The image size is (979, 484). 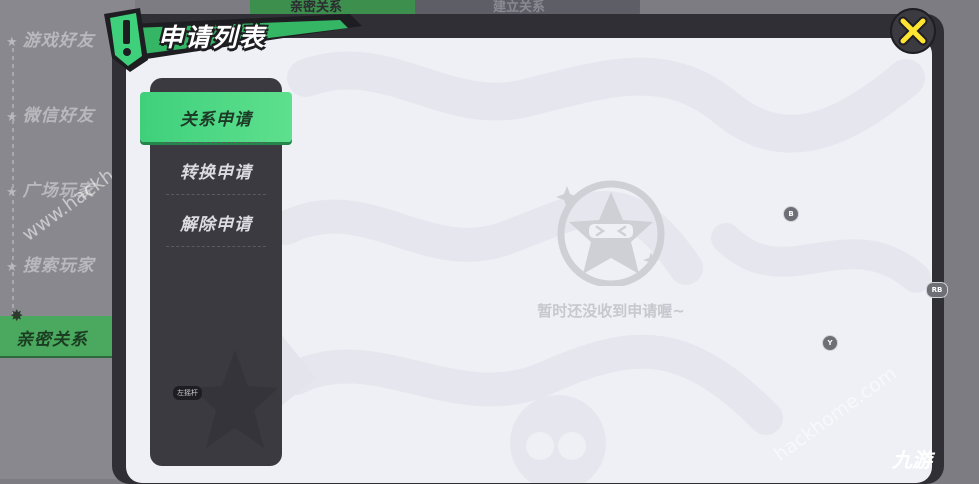 What do you see at coordinates (830, 343) in the screenshot?
I see `controller-y-badge: Y` at bounding box center [830, 343].